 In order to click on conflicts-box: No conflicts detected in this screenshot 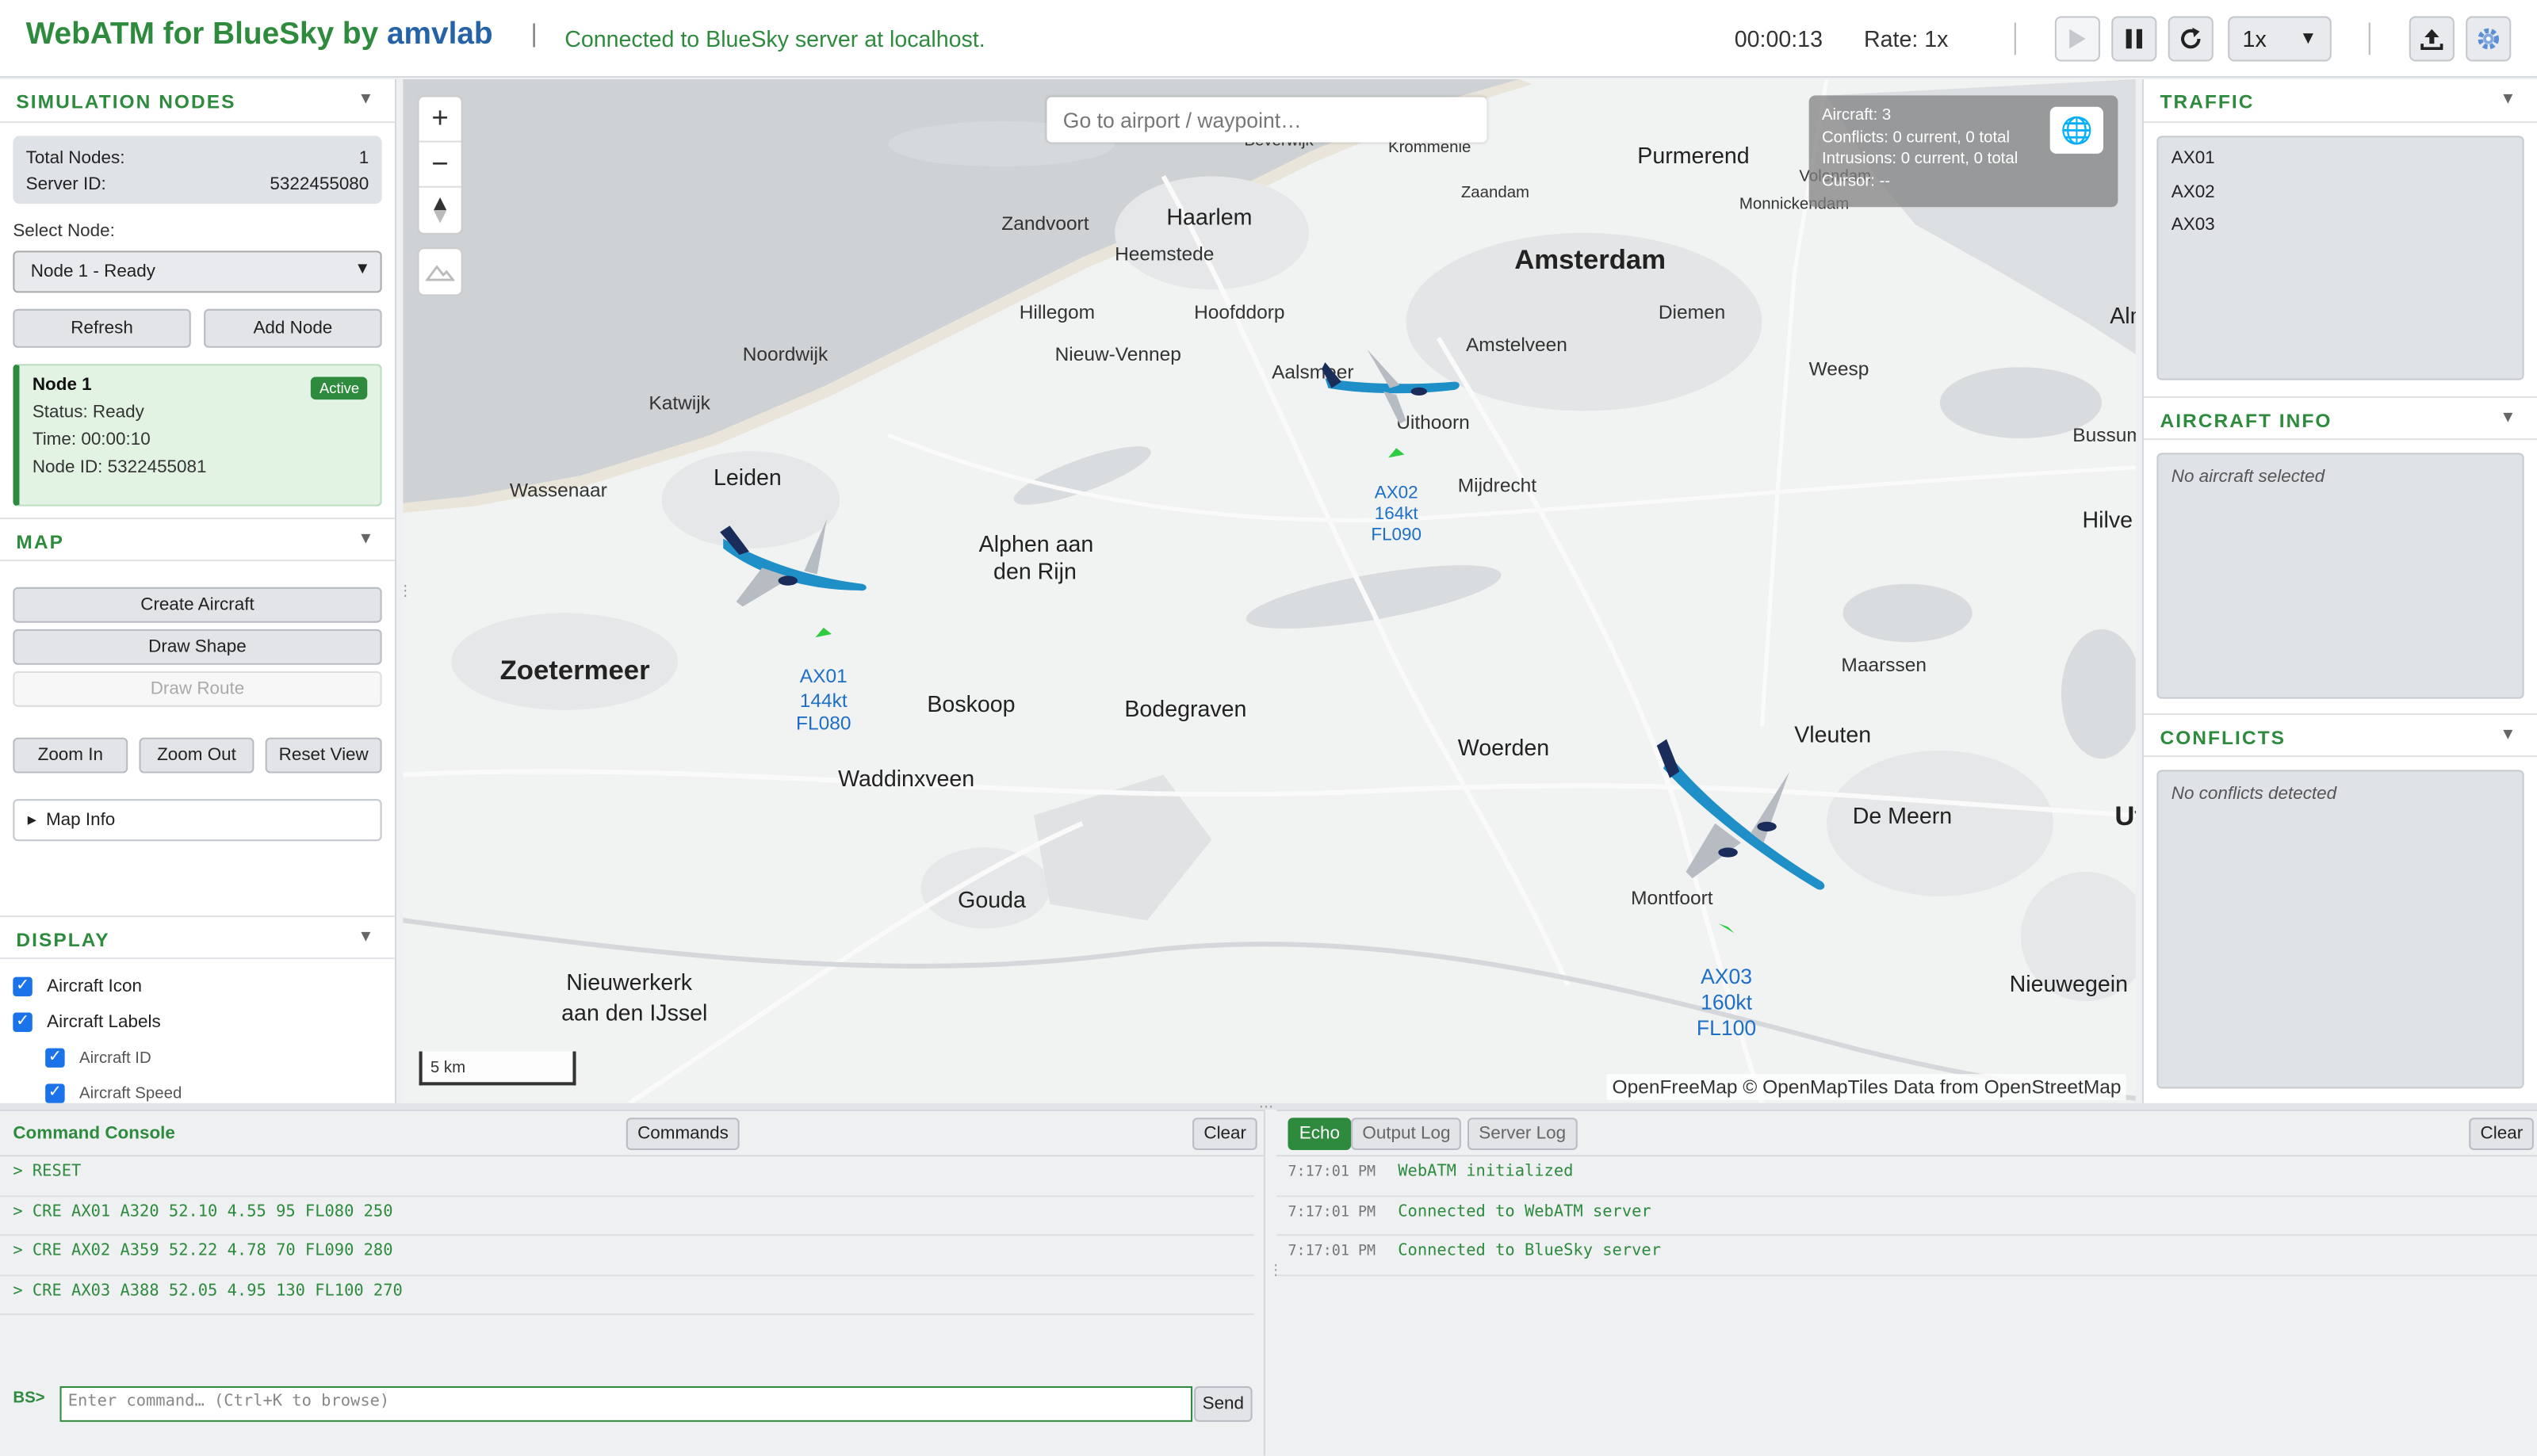, I will do `click(2340, 929)`.